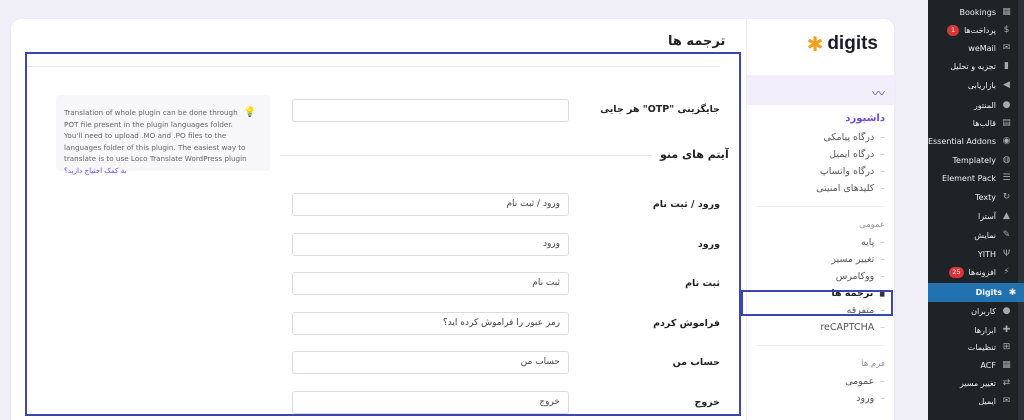 This screenshot has width=1024, height=420. I want to click on wp-menu-label: weMail, so click(982, 48).